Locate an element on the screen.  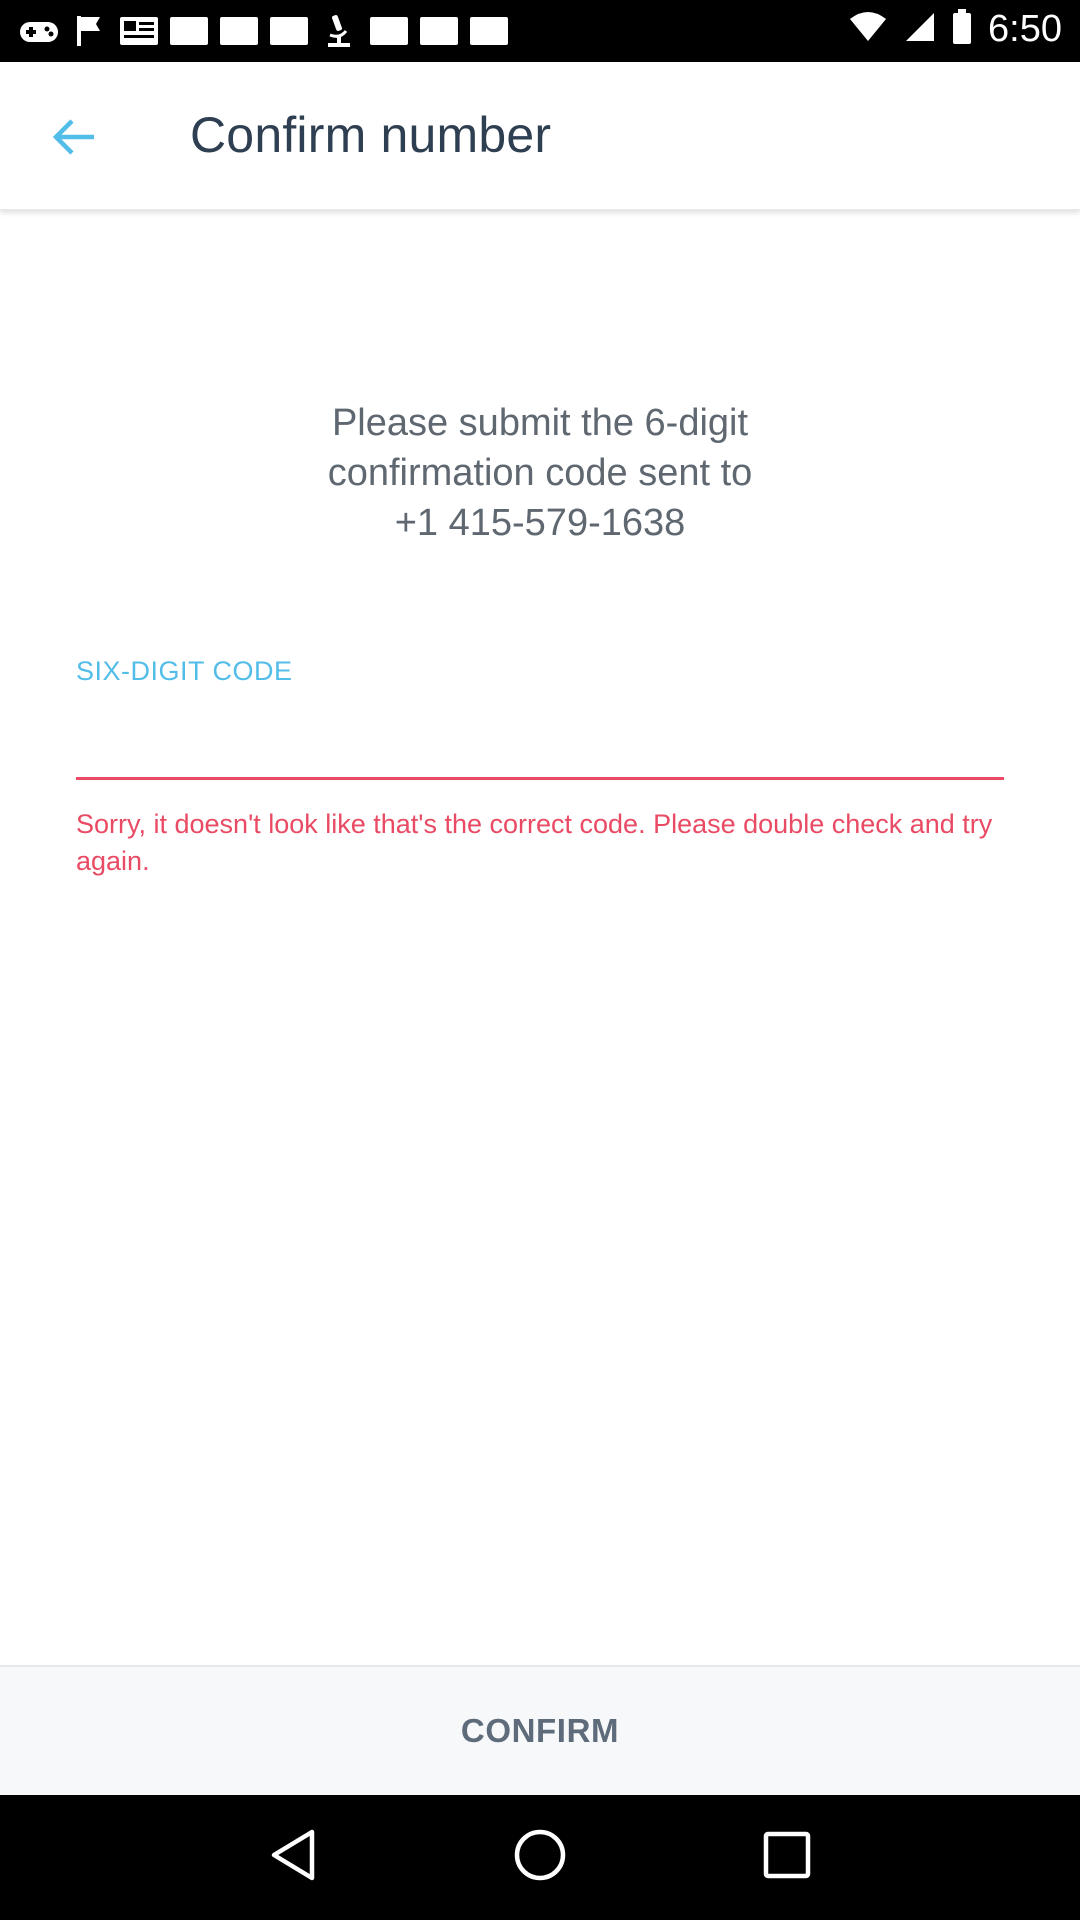
newspaper-icon is located at coordinates (139, 31).